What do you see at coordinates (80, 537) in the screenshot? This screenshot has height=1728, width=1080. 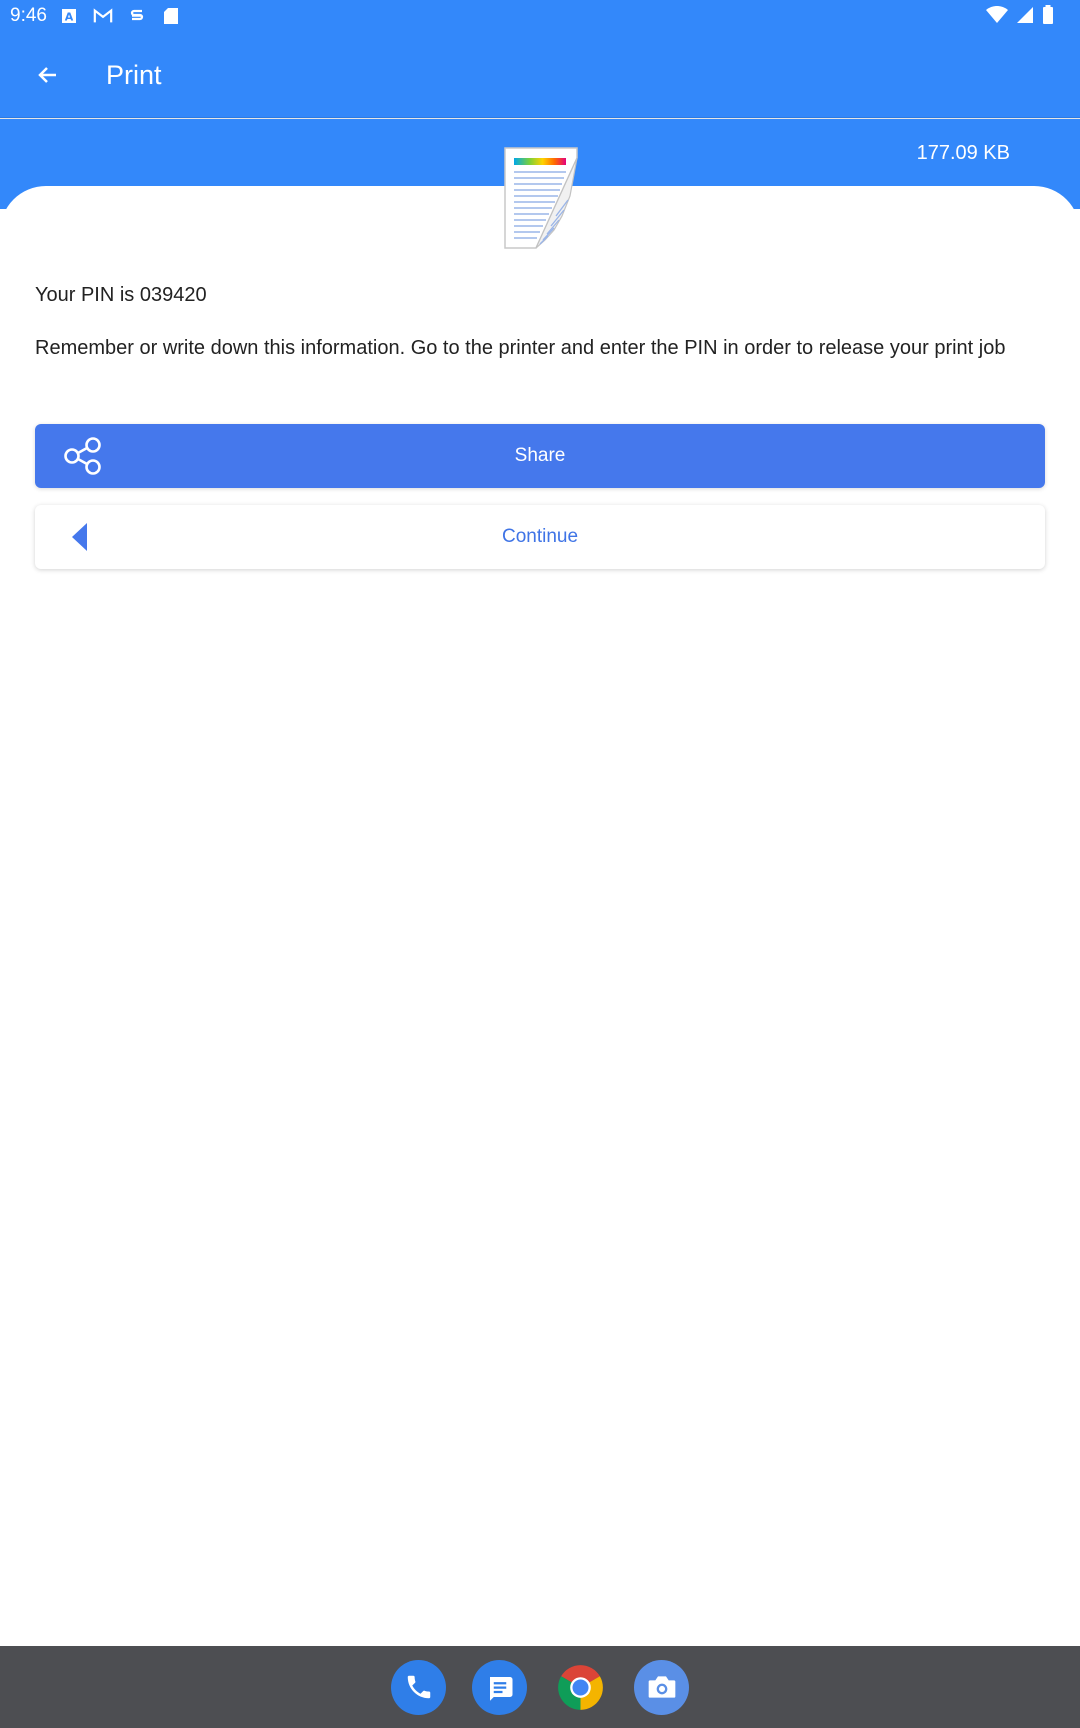 I see `triangle-left-icon` at bounding box center [80, 537].